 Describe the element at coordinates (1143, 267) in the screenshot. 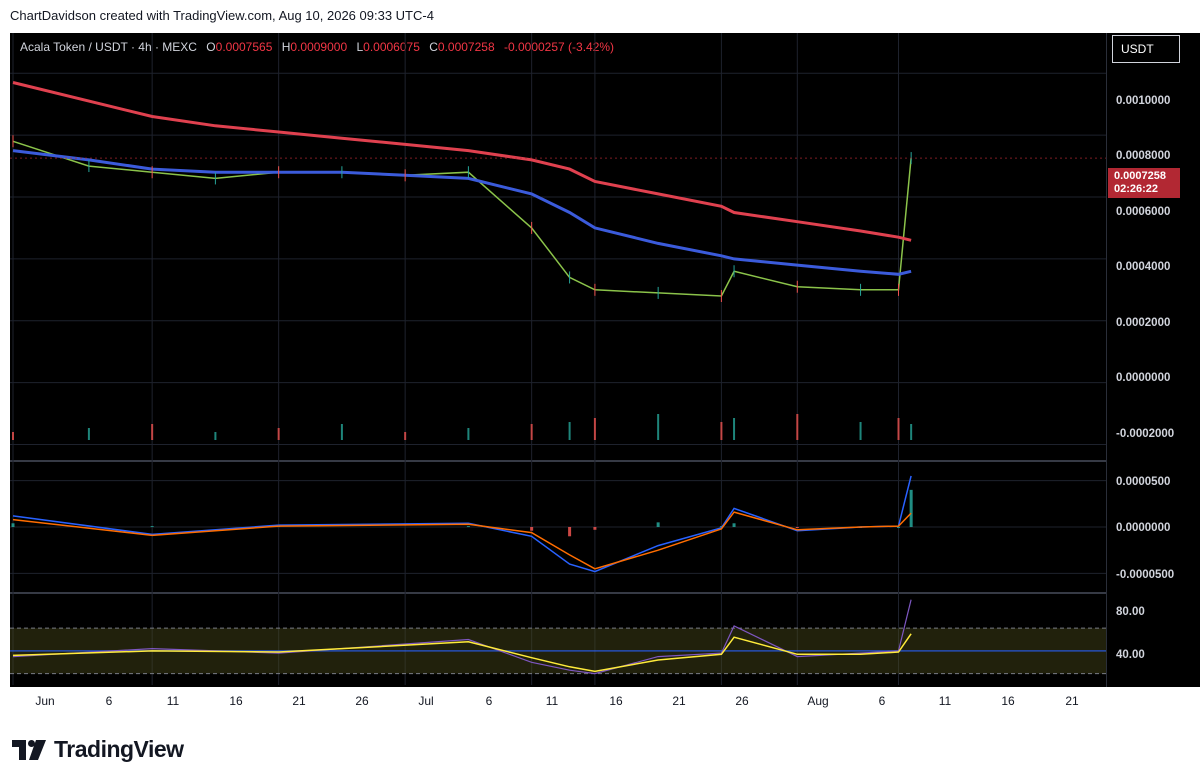

I see `price-axis-label: 0.0004000` at that location.